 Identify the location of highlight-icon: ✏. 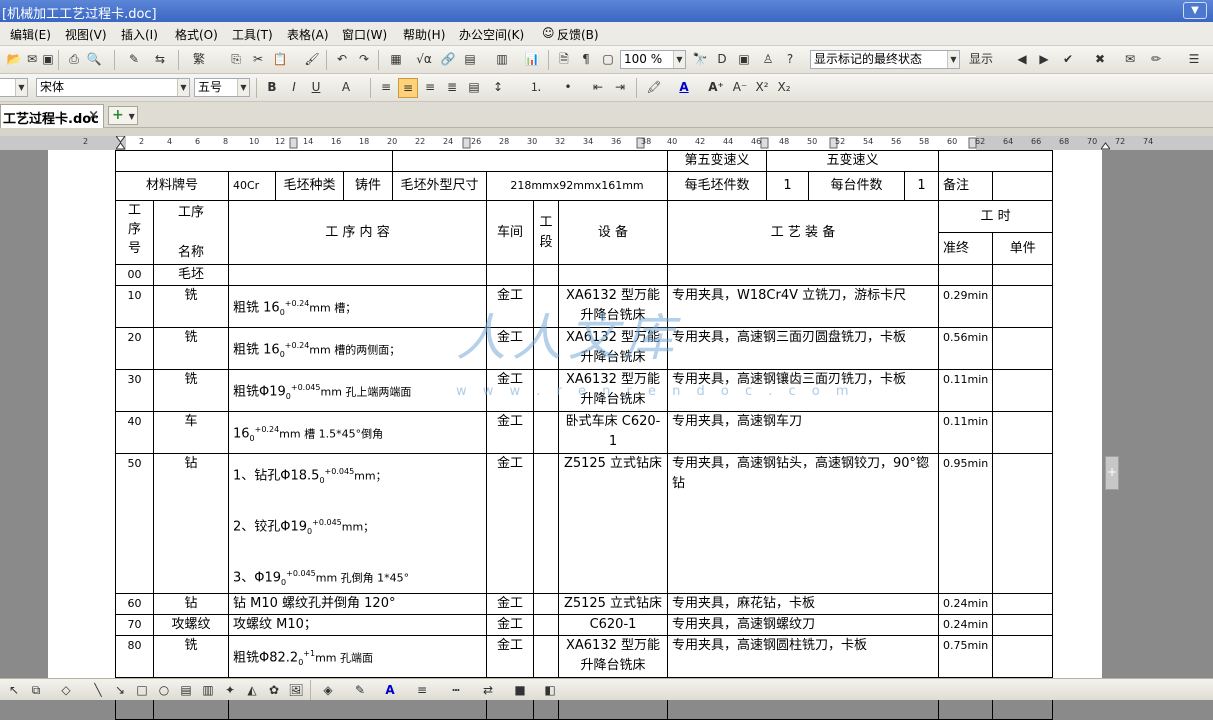
(1156, 60).